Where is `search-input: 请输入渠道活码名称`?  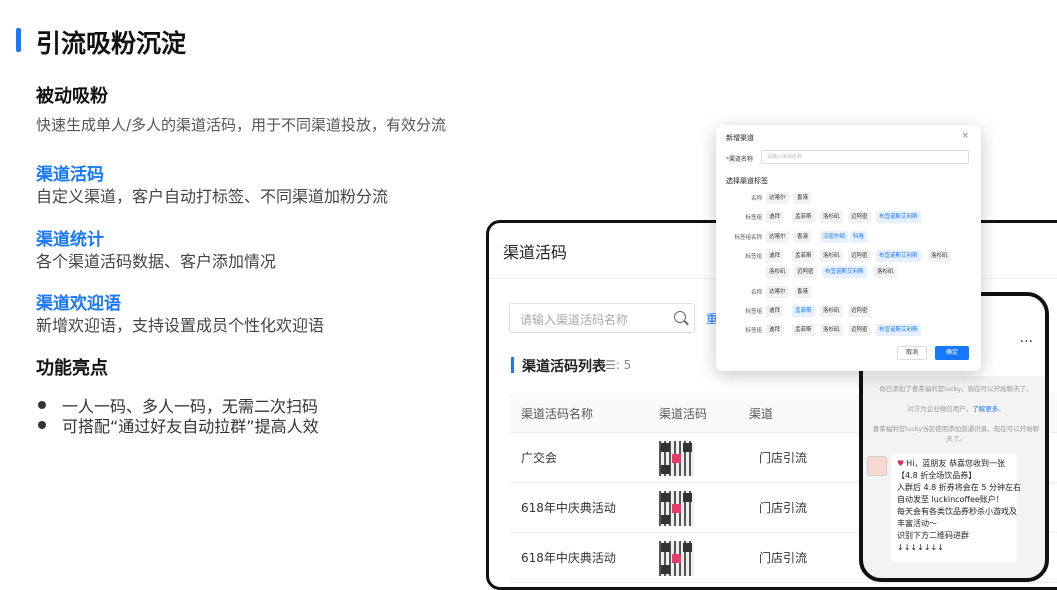
search-input: 请输入渠道活码名称 is located at coordinates (602, 318).